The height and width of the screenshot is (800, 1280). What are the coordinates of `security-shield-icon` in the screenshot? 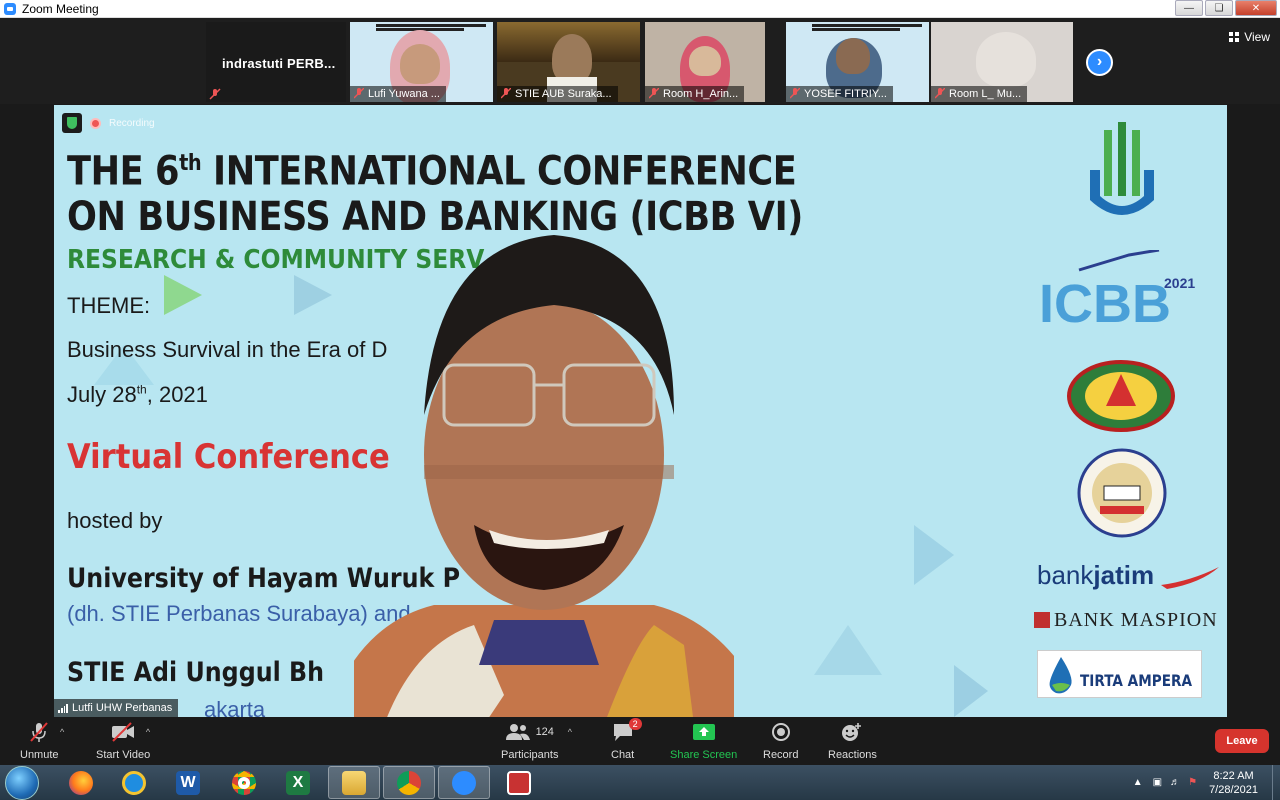 It's located at (72, 123).